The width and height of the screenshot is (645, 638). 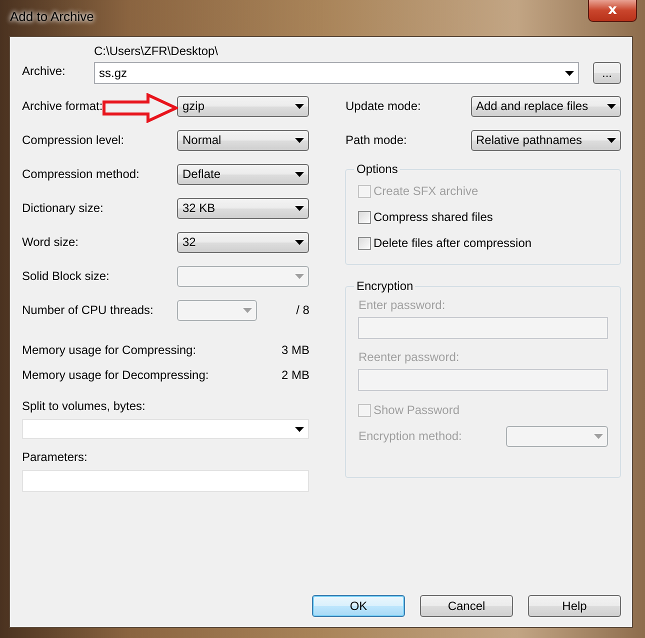 What do you see at coordinates (115, 375) in the screenshot?
I see `memory-label: Memory usage for Decompressing:` at bounding box center [115, 375].